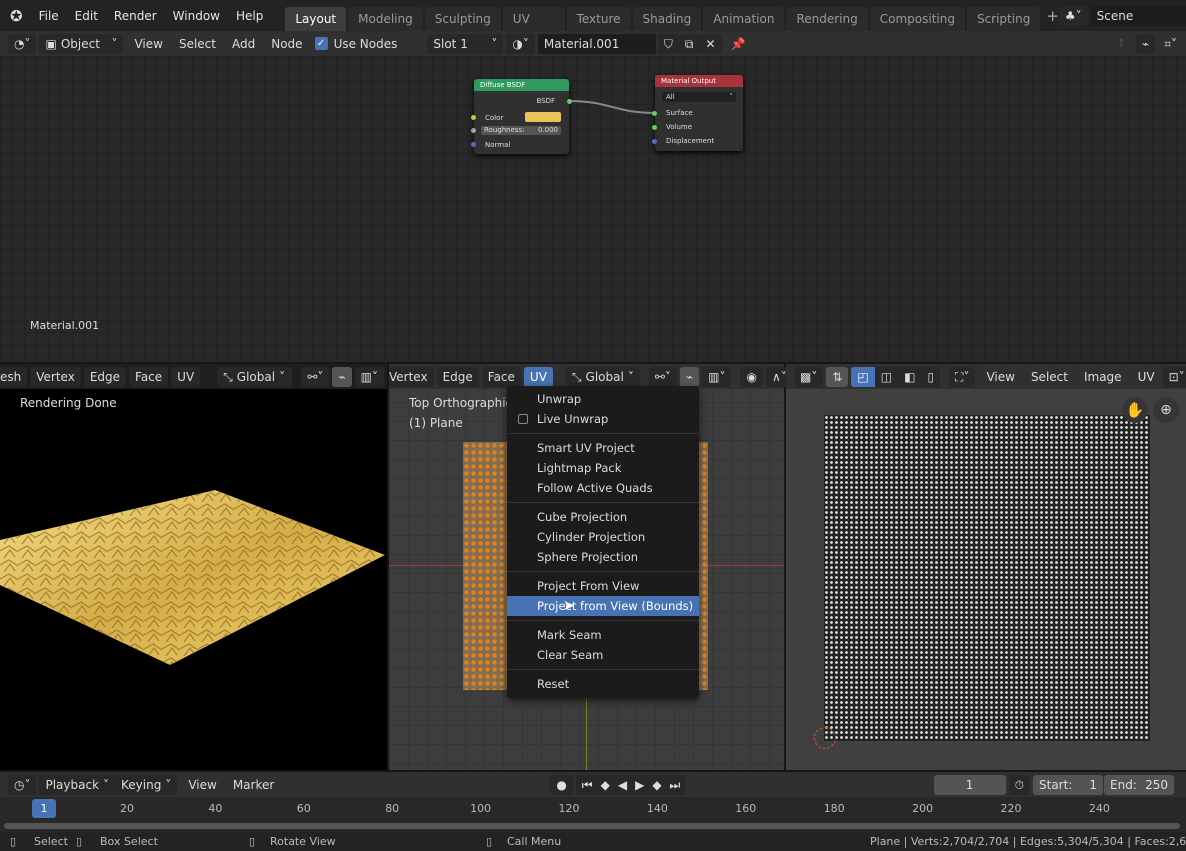 Image resolution: width=1186 pixels, height=851 pixels. I want to click on playback-controls: ⏮ ◆ ◀ ▶ ◆ ⏭, so click(631, 784).